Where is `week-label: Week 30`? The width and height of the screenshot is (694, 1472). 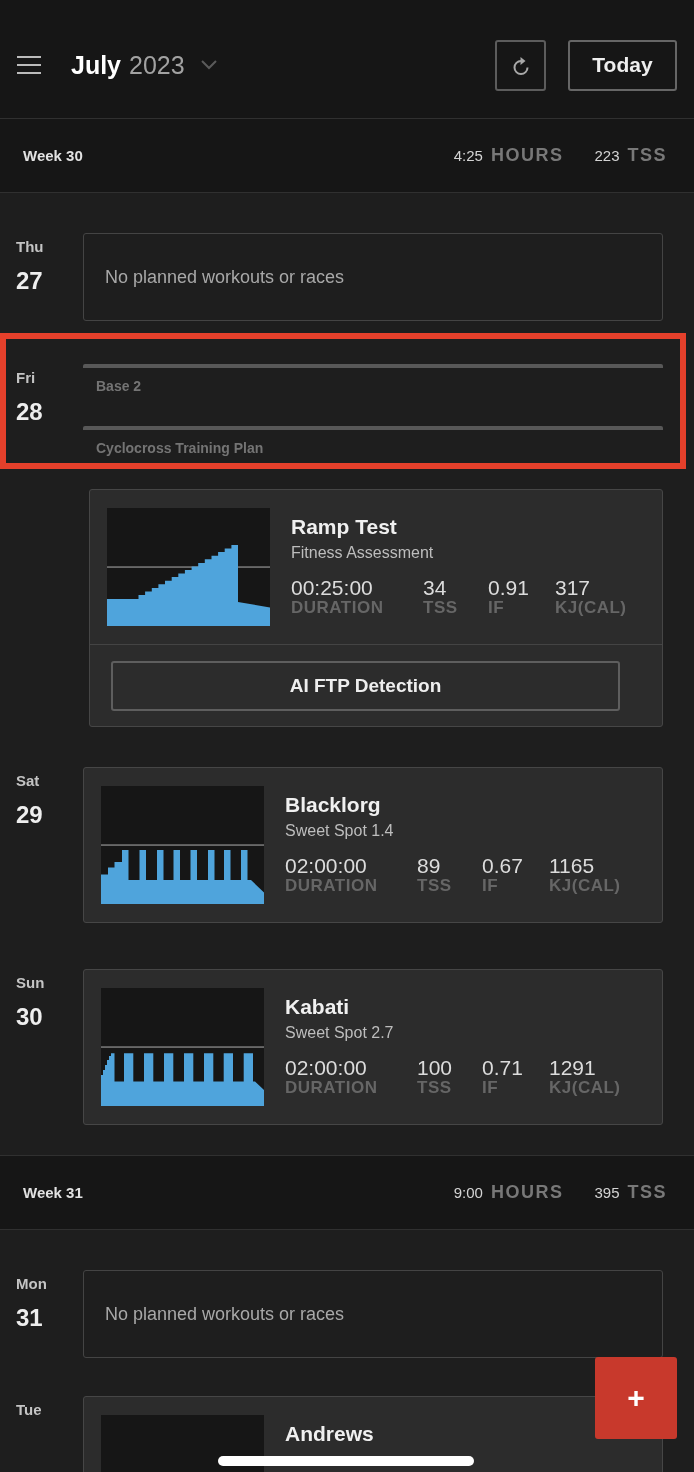
week-label: Week 30 is located at coordinates (53, 155).